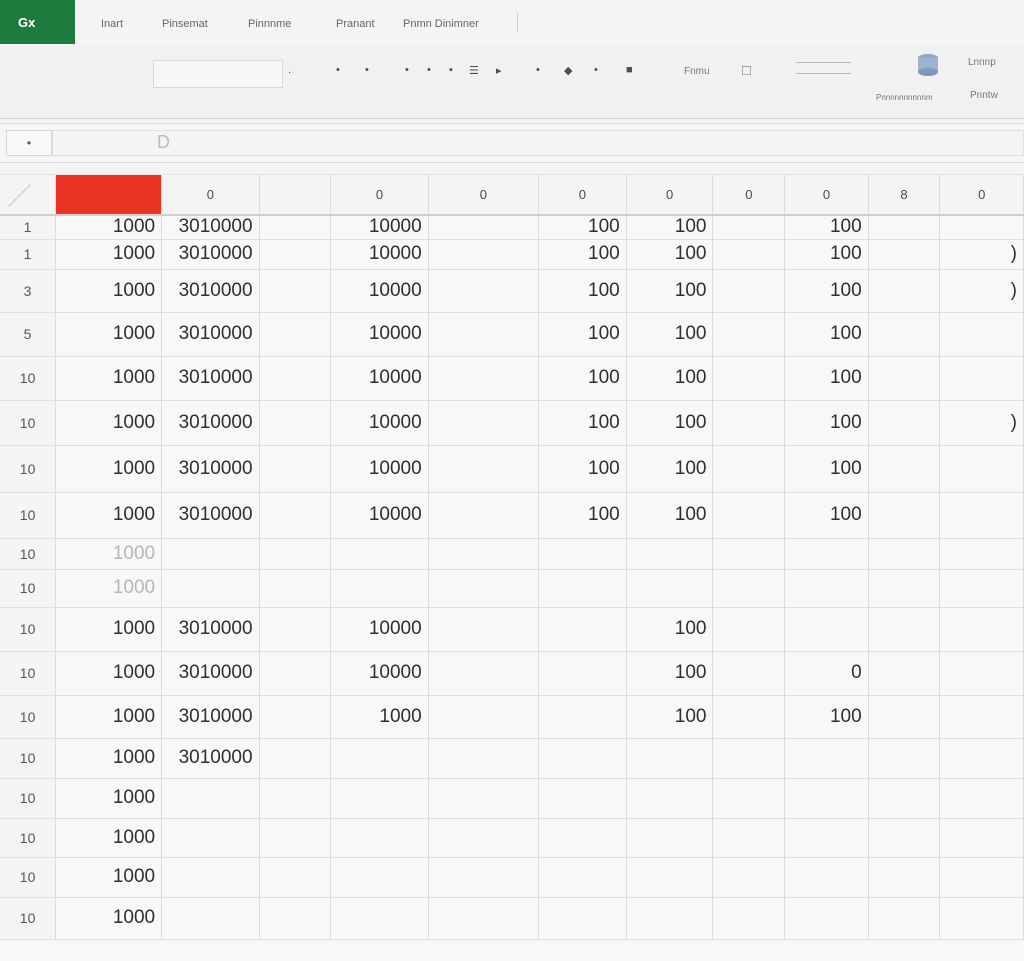 This screenshot has width=1024, height=961. I want to click on table-cell: 10000, so click(379, 673).